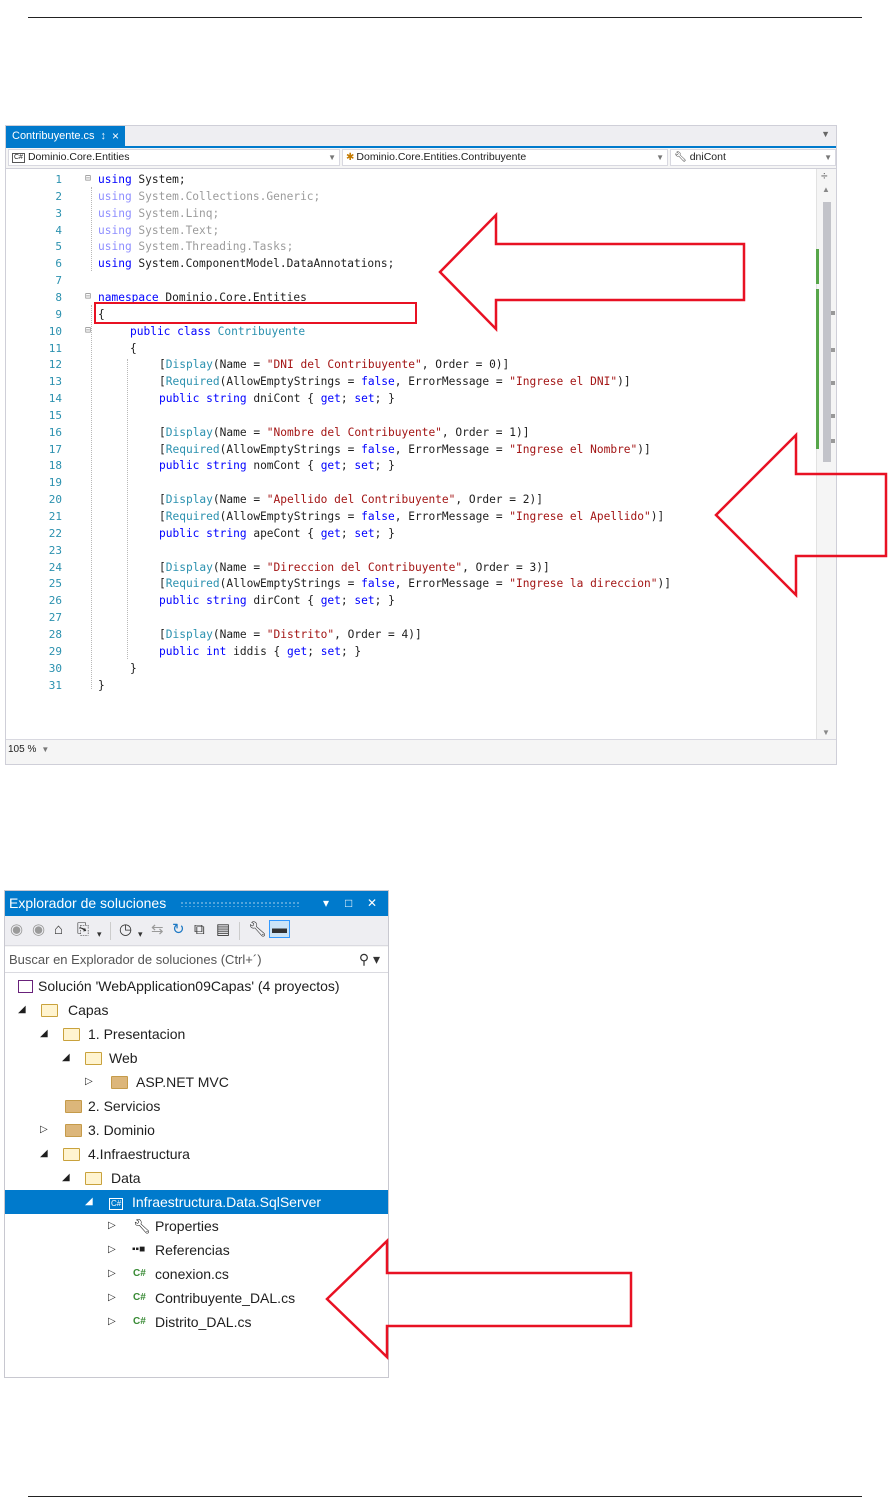  What do you see at coordinates (119, 1082) in the screenshot?
I see `folder-closed-icon` at bounding box center [119, 1082].